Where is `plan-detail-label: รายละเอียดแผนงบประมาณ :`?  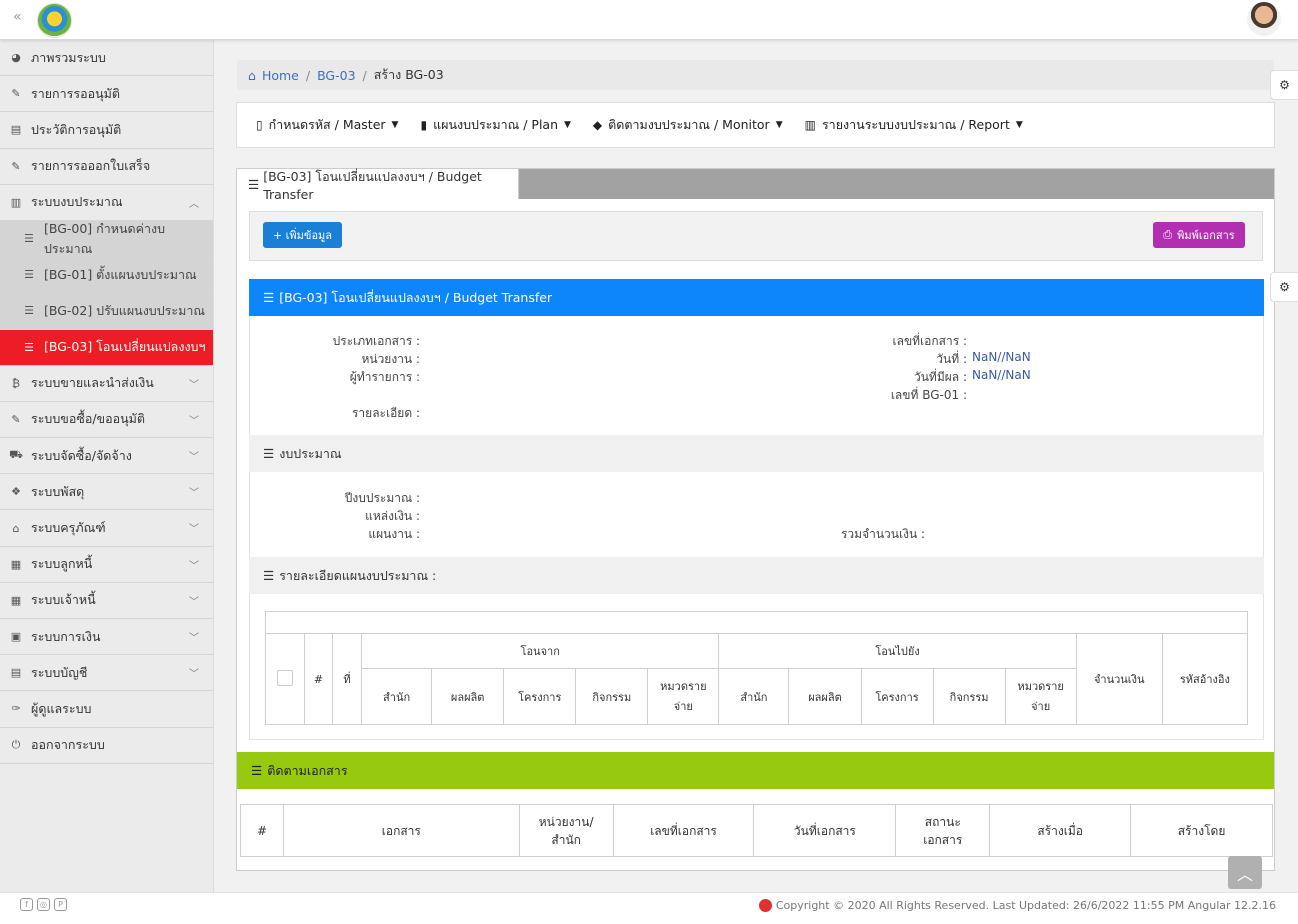
plan-detail-label: รายละเอียดแผนงบประมาณ : is located at coordinates (358, 575).